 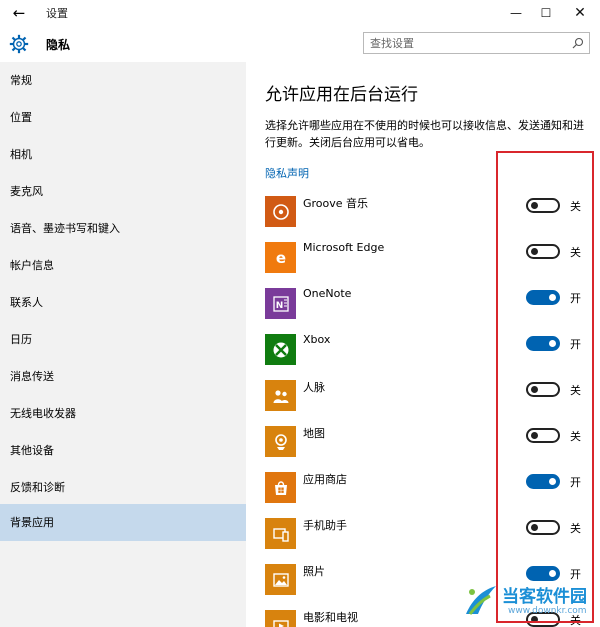 What do you see at coordinates (19, 13) in the screenshot?
I see `back-button: ←` at bounding box center [19, 13].